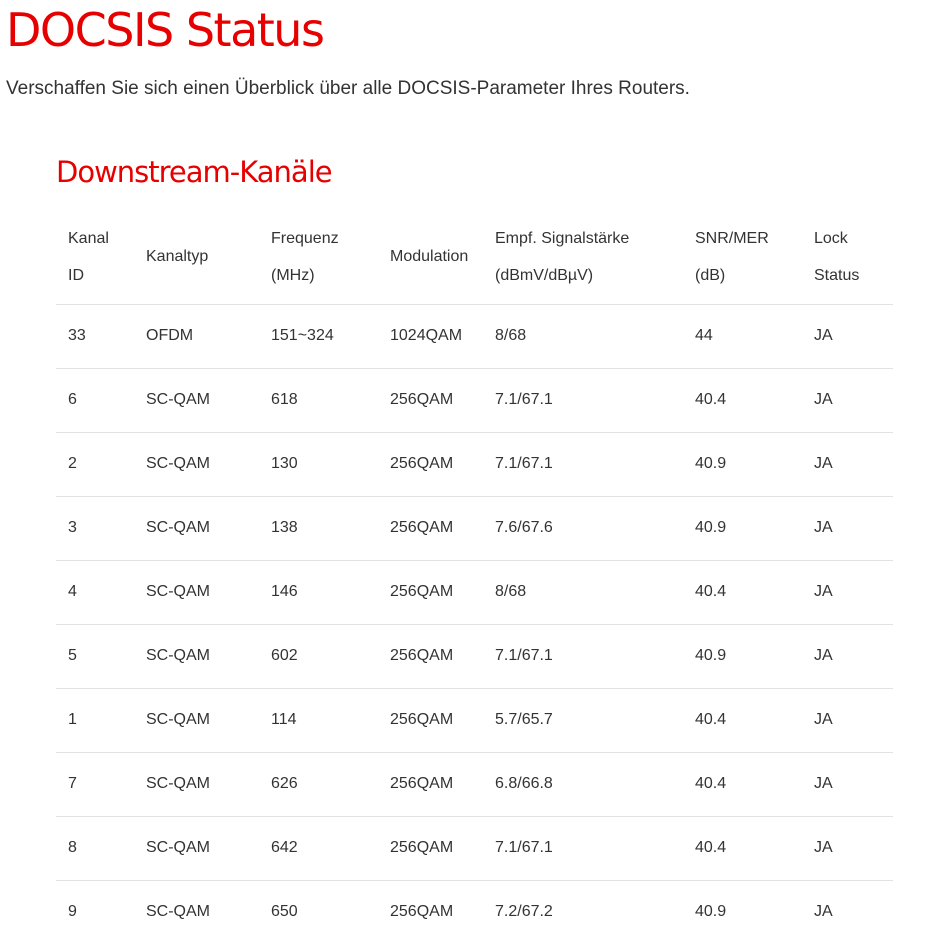 Image resolution: width=928 pixels, height=944 pixels. I want to click on cell-channel-id: 6, so click(95, 400).